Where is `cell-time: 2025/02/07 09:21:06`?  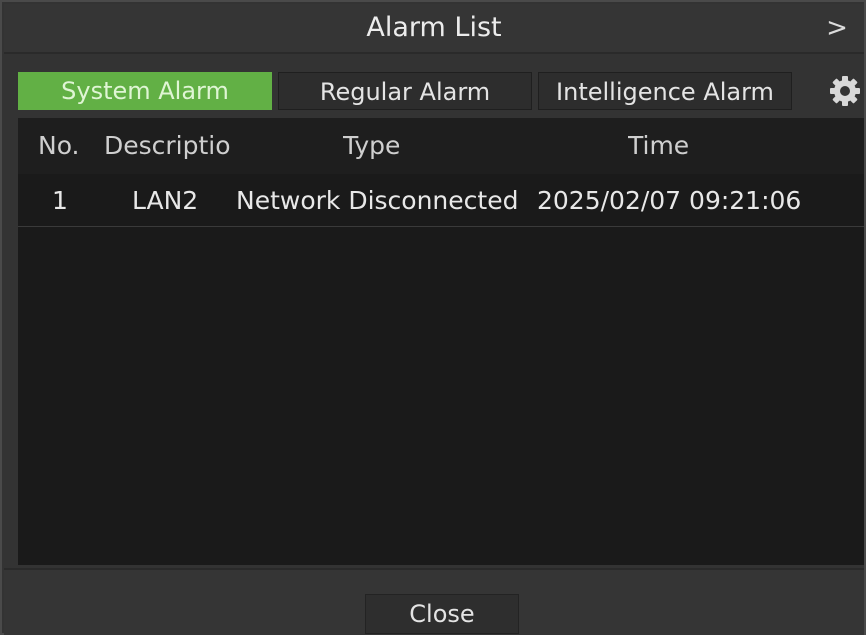 cell-time: 2025/02/07 09:21:06 is located at coordinates (669, 200).